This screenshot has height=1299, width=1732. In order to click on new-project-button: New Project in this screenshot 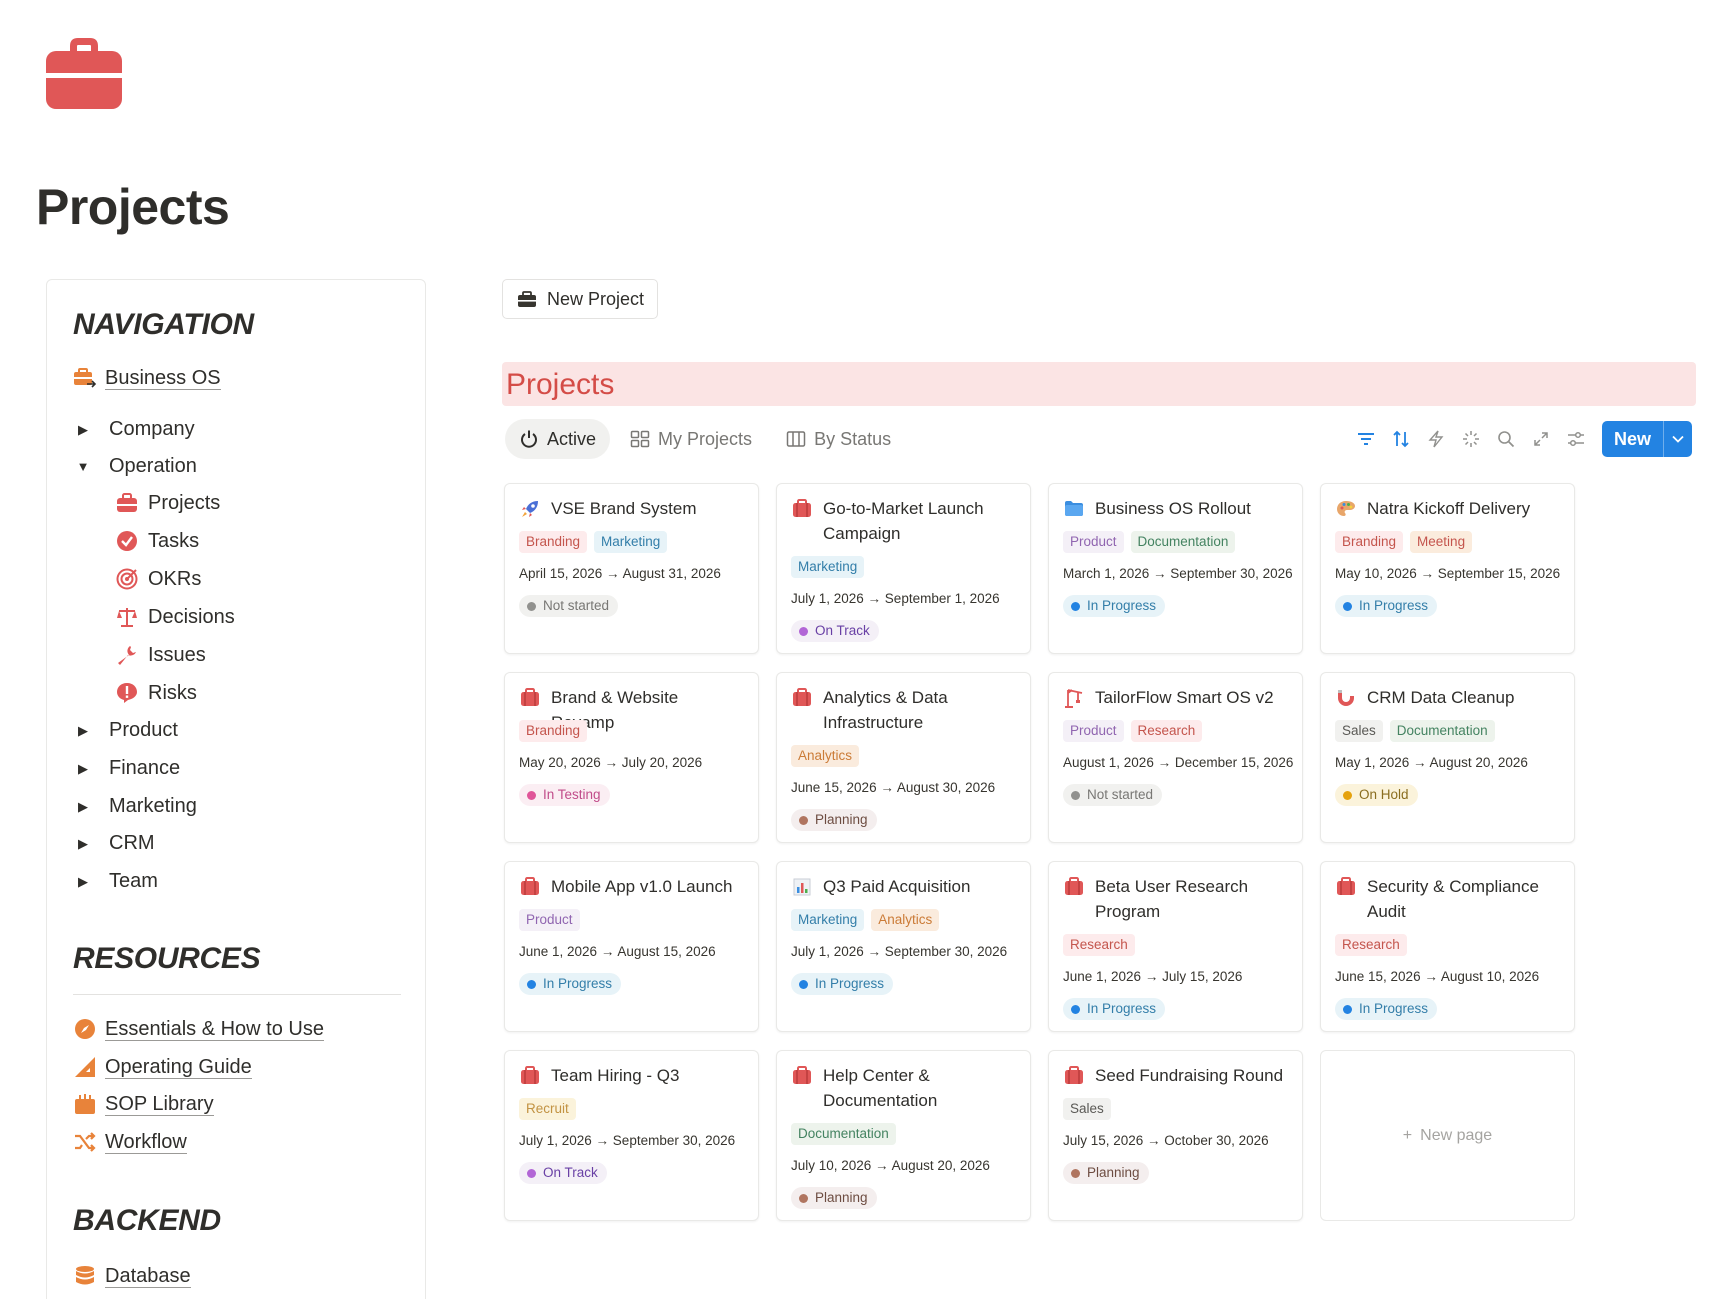, I will do `click(580, 299)`.